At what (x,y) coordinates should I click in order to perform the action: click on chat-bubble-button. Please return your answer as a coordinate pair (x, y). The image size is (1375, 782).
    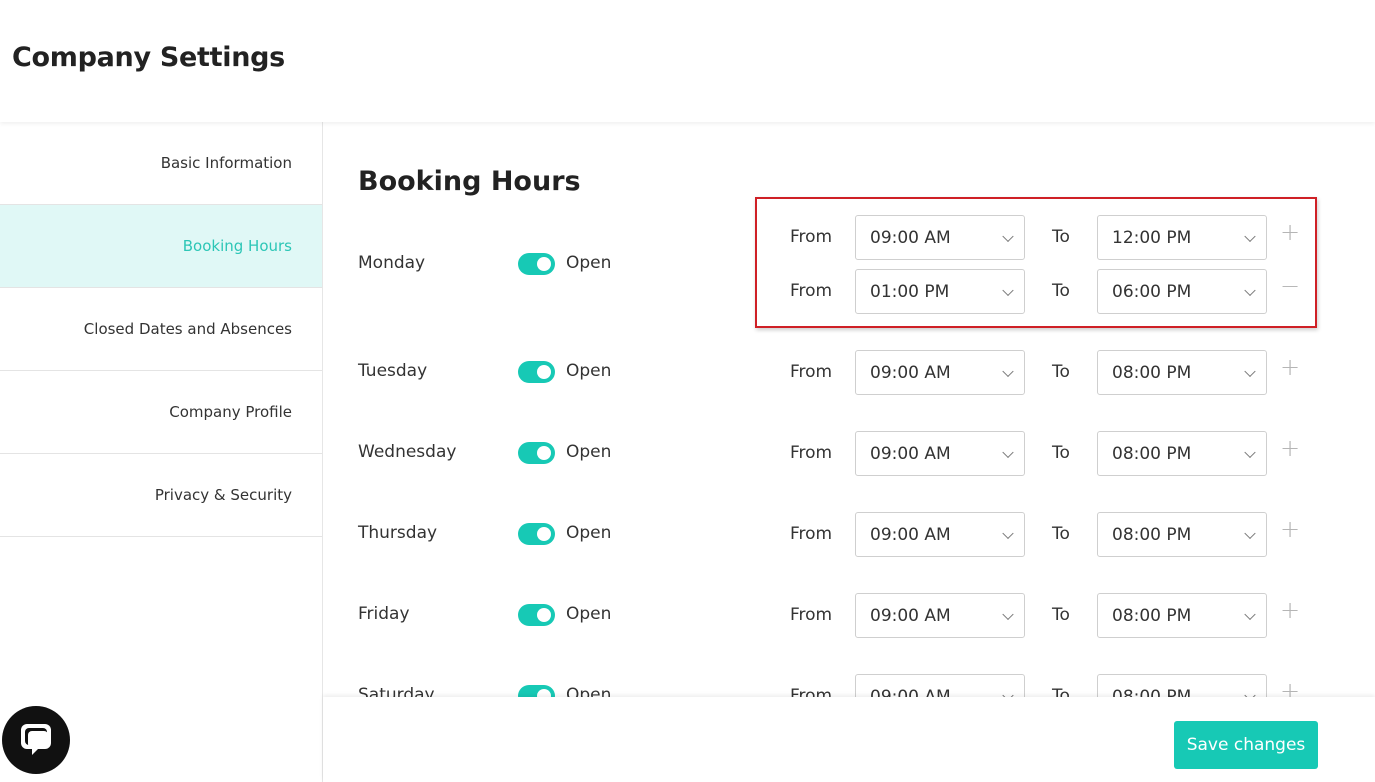
    Looking at the image, I should click on (36, 740).